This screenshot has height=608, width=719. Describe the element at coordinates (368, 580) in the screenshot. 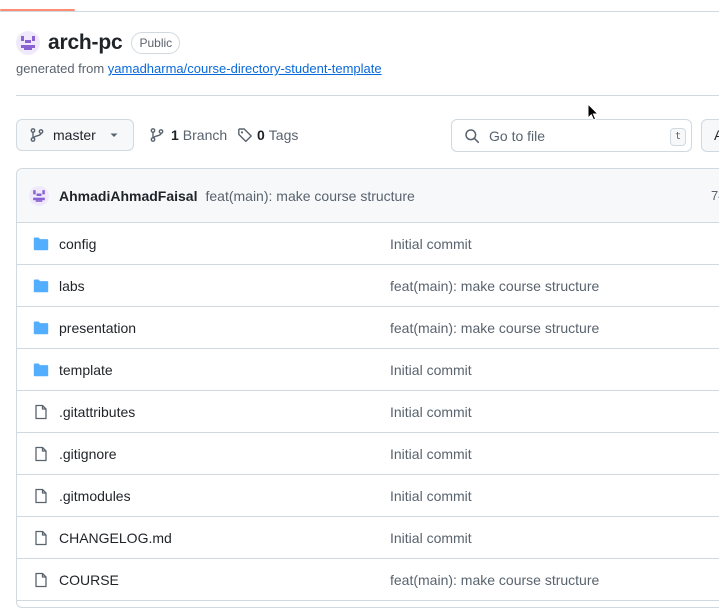

I see `file-row: COURSE feat(main): make course structure` at that location.